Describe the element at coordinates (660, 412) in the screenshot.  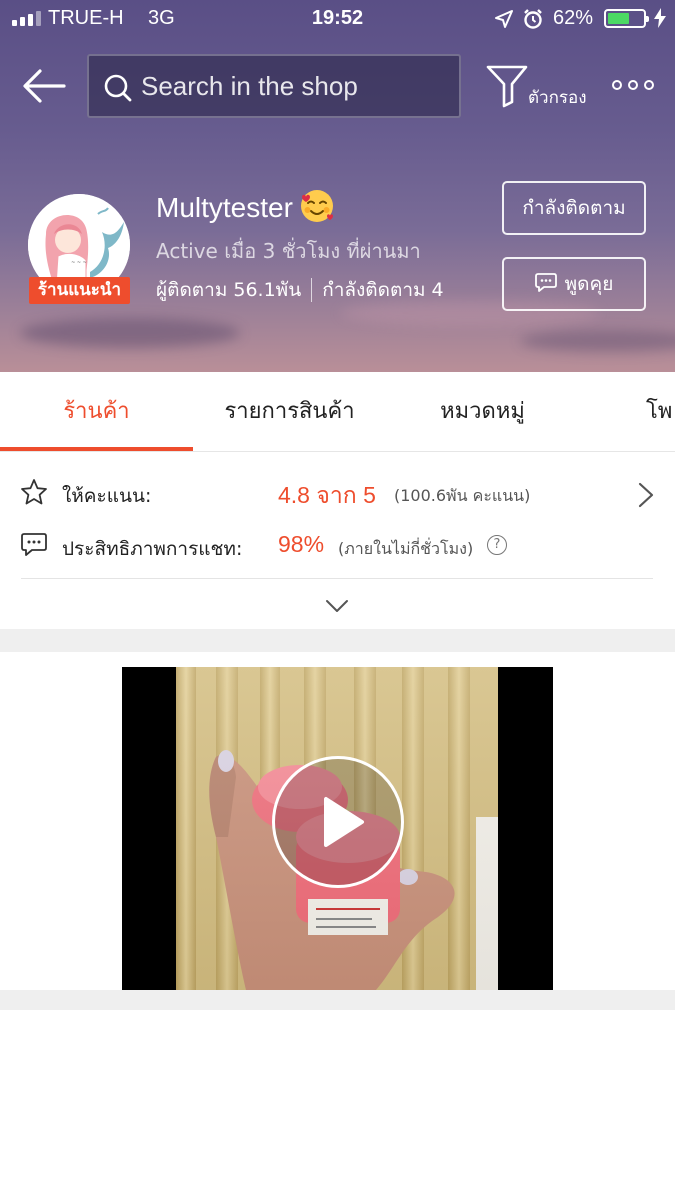
I see `tab-more: โพ` at that location.